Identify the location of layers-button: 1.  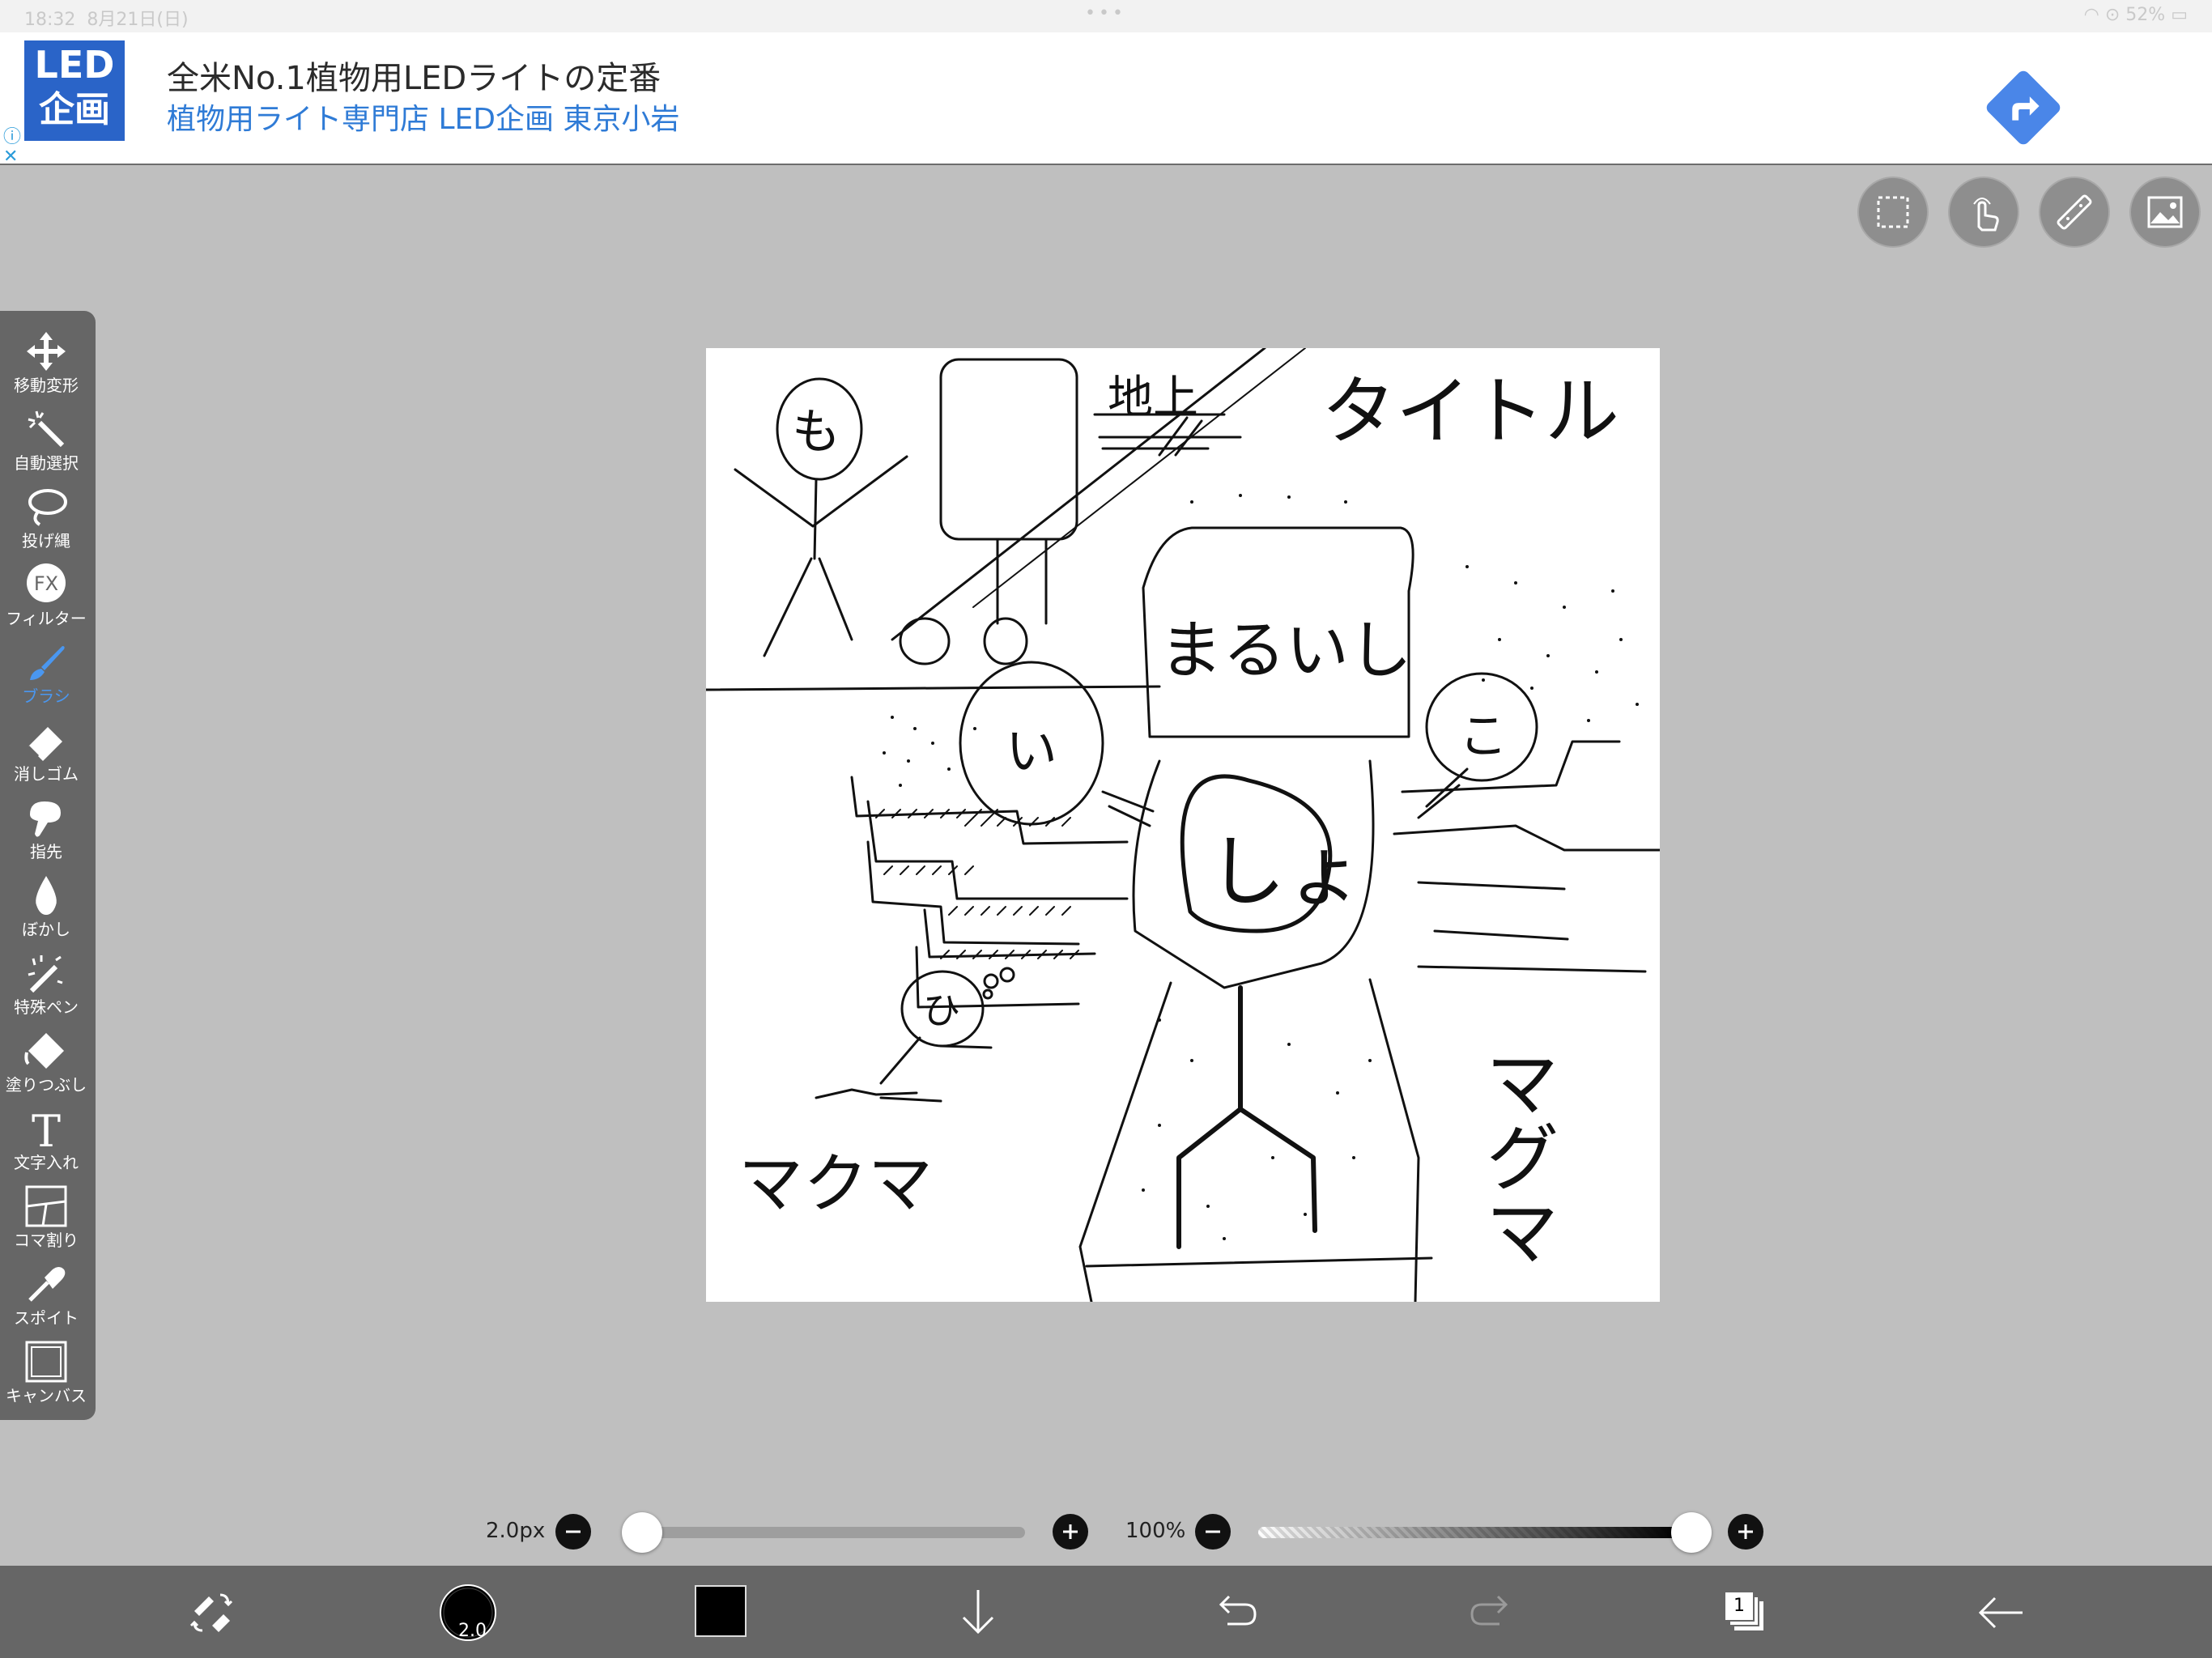
(1746, 1612).